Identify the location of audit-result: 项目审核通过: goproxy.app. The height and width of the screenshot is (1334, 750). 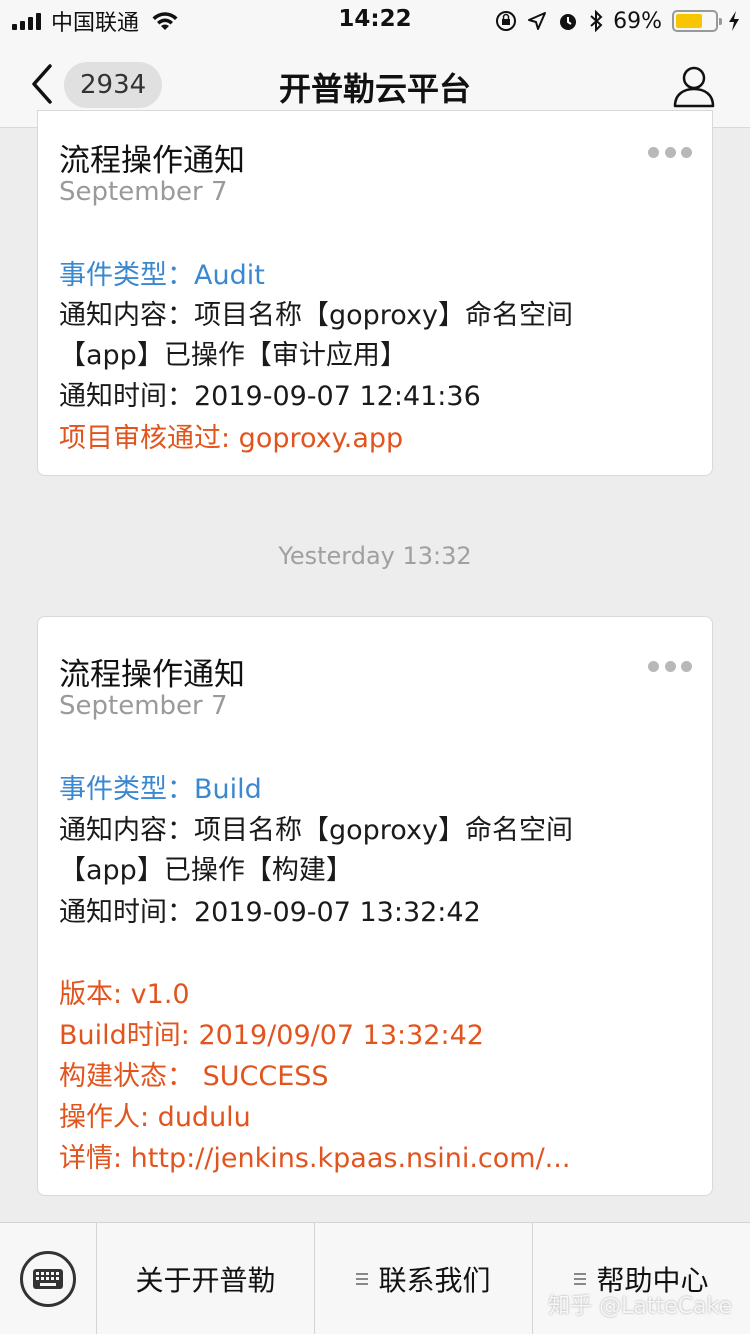
(231, 438).